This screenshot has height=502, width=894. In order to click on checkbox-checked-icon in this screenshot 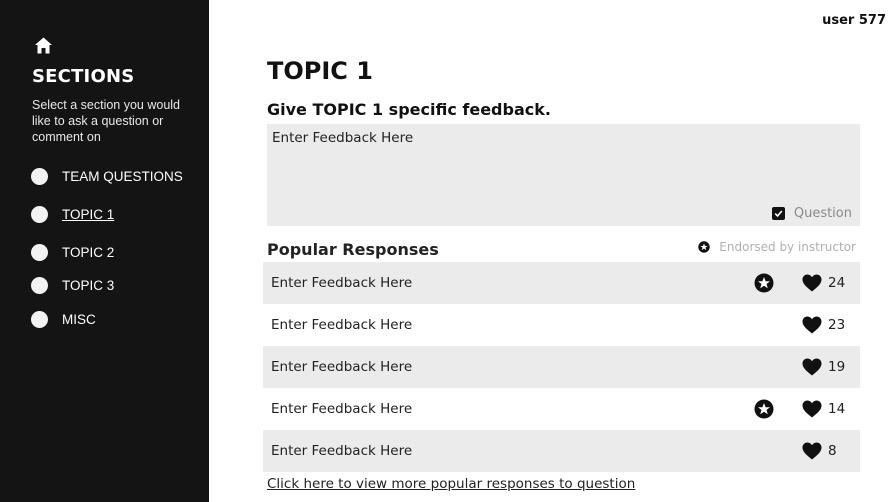, I will do `click(778, 213)`.